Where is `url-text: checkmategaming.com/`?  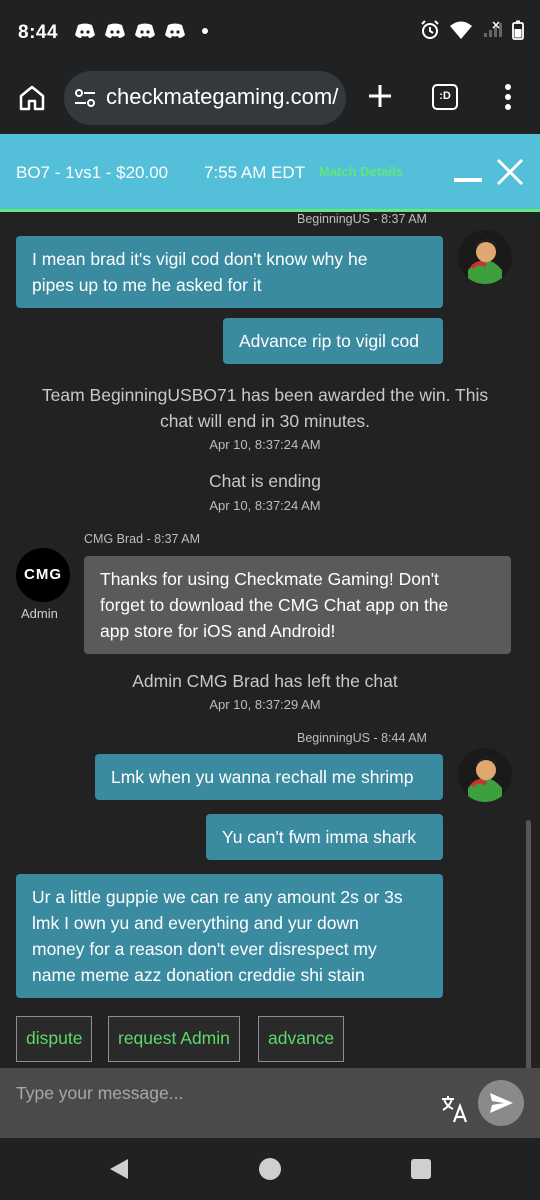
url-text: checkmategaming.com/ is located at coordinates (222, 96).